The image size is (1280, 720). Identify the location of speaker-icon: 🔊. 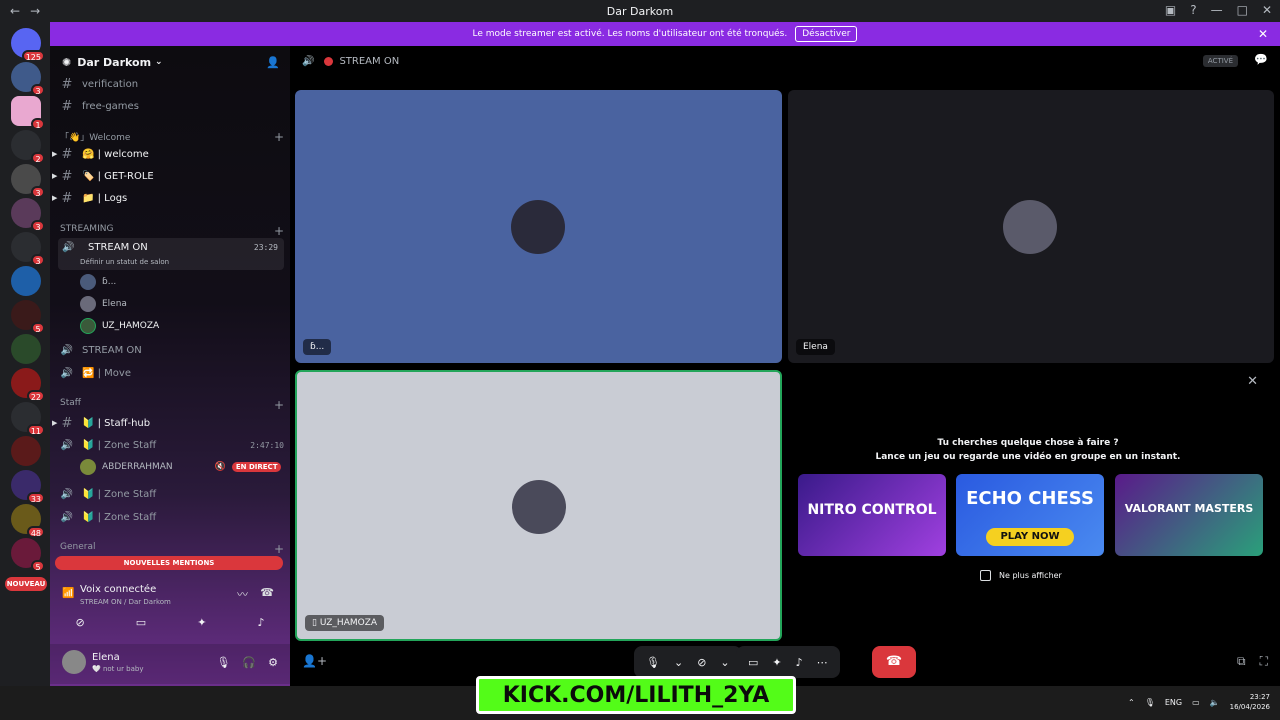
(68, 247).